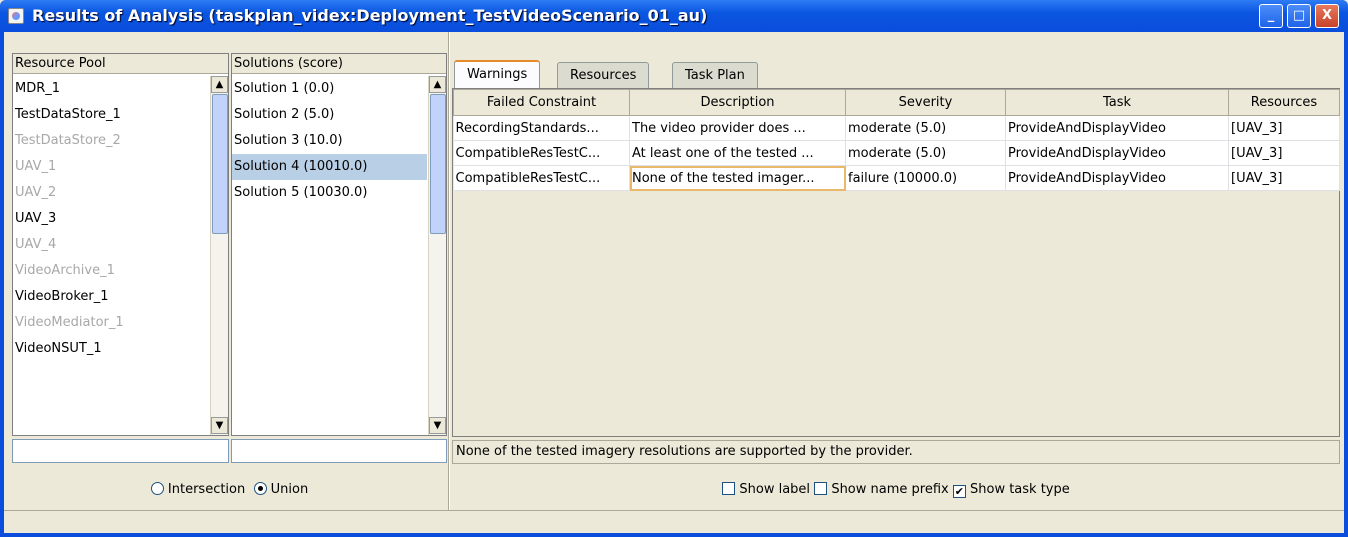 The image size is (1348, 537). I want to click on status-bar, so click(674, 521).